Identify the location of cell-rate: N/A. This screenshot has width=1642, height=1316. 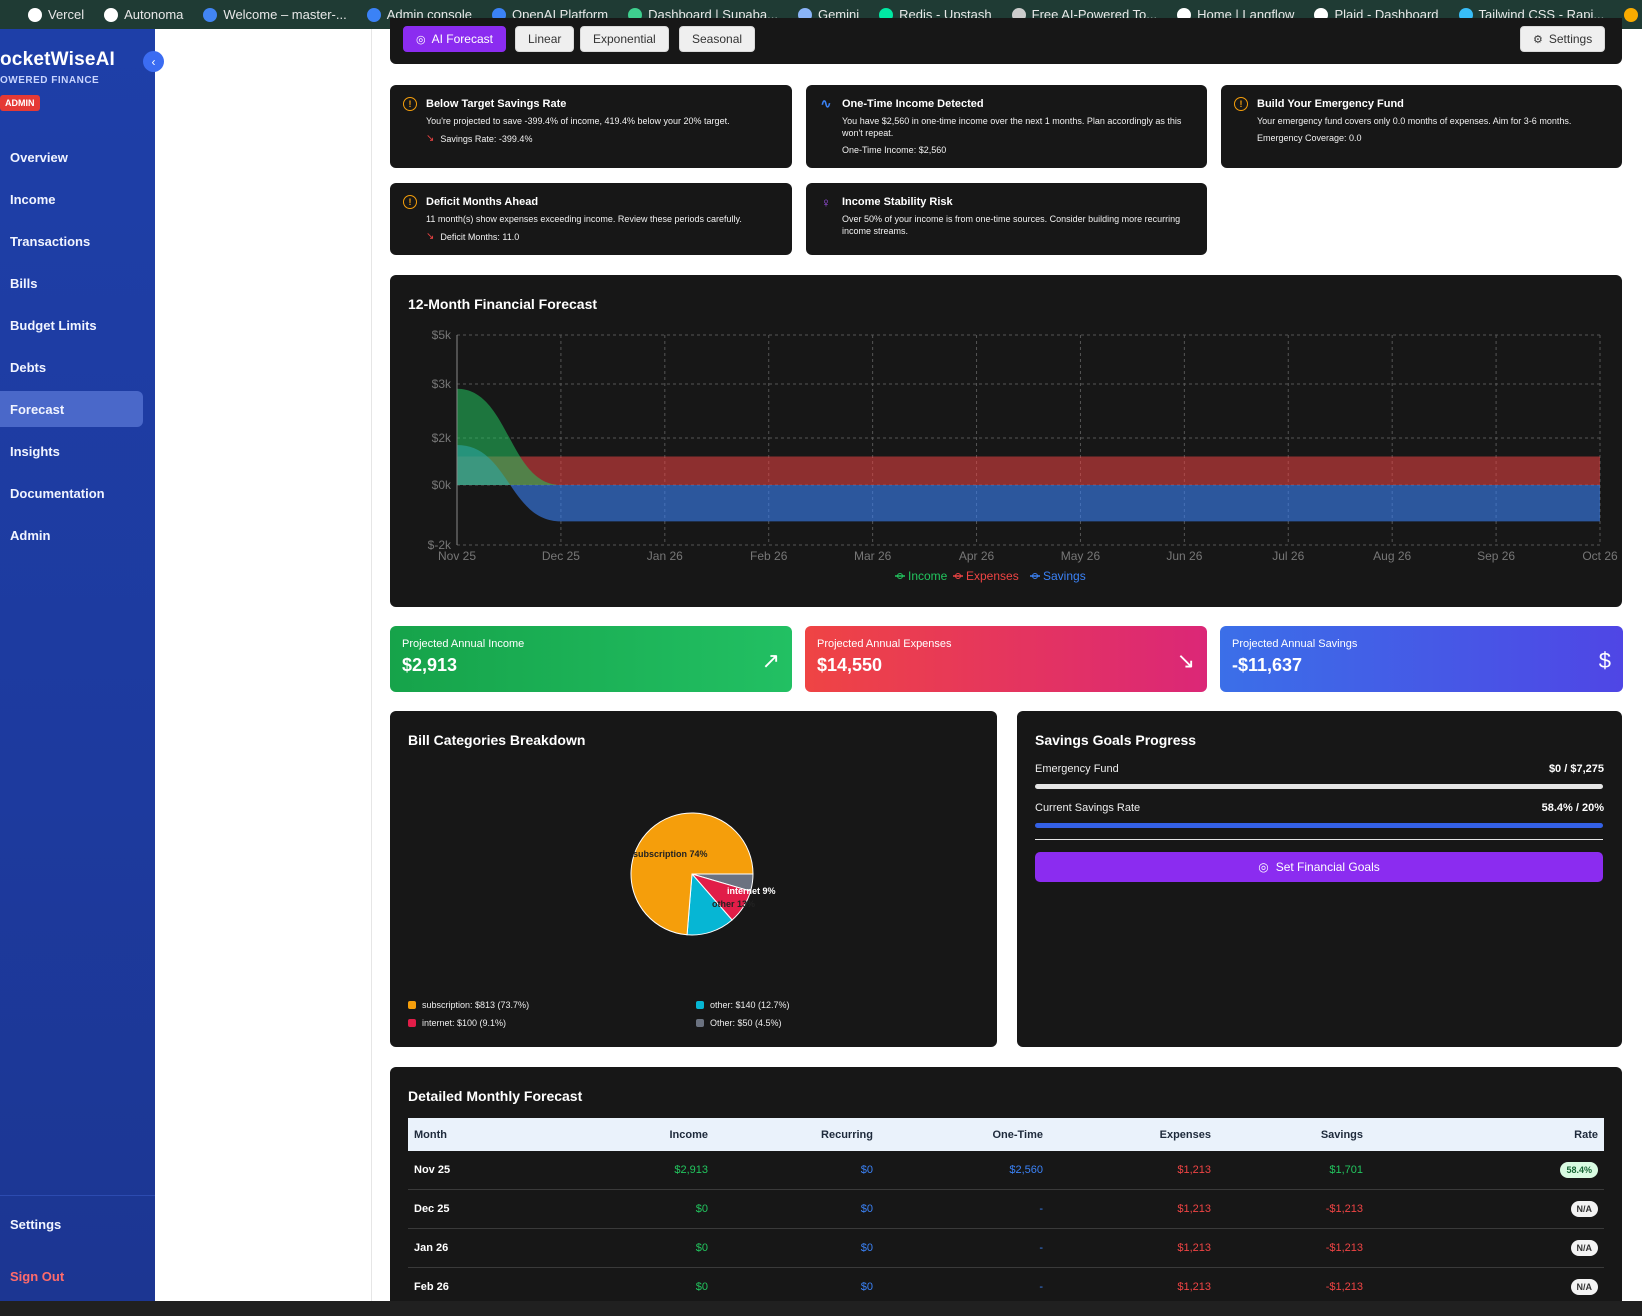
(1584, 1209).